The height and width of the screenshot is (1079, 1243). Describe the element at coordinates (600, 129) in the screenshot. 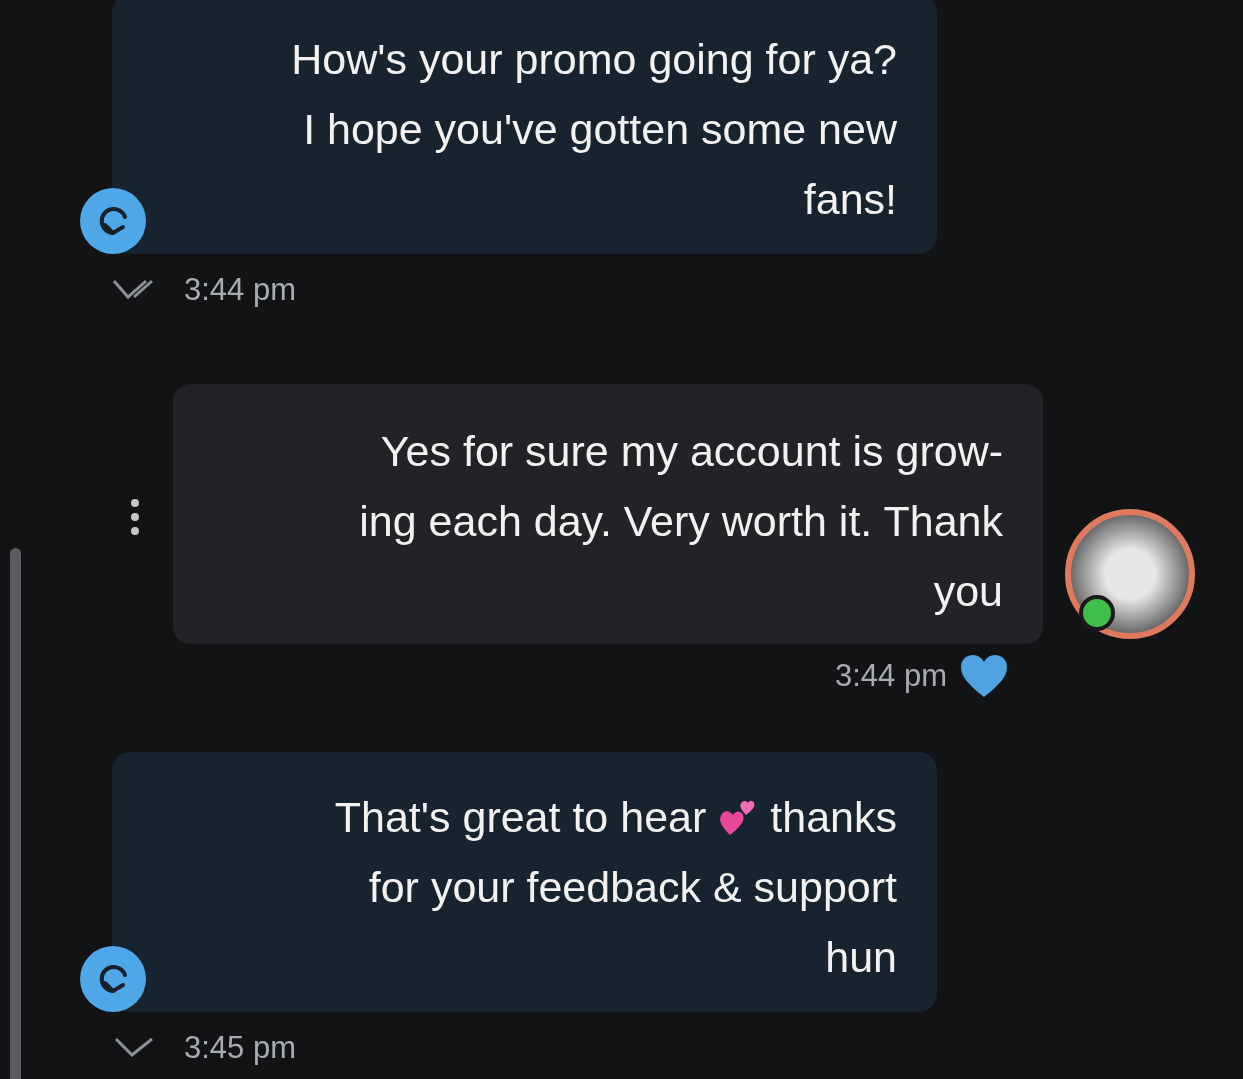

I see `message-text: I hope you've gotten some new` at that location.